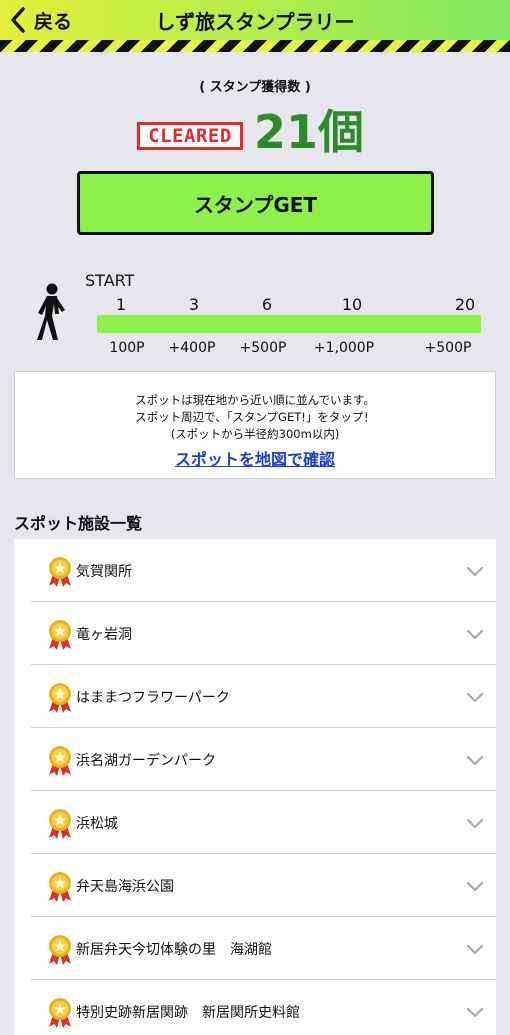 The height and width of the screenshot is (1035, 510). What do you see at coordinates (263, 696) in the screenshot?
I see `spot-row: はままつフラワーパーク` at bounding box center [263, 696].